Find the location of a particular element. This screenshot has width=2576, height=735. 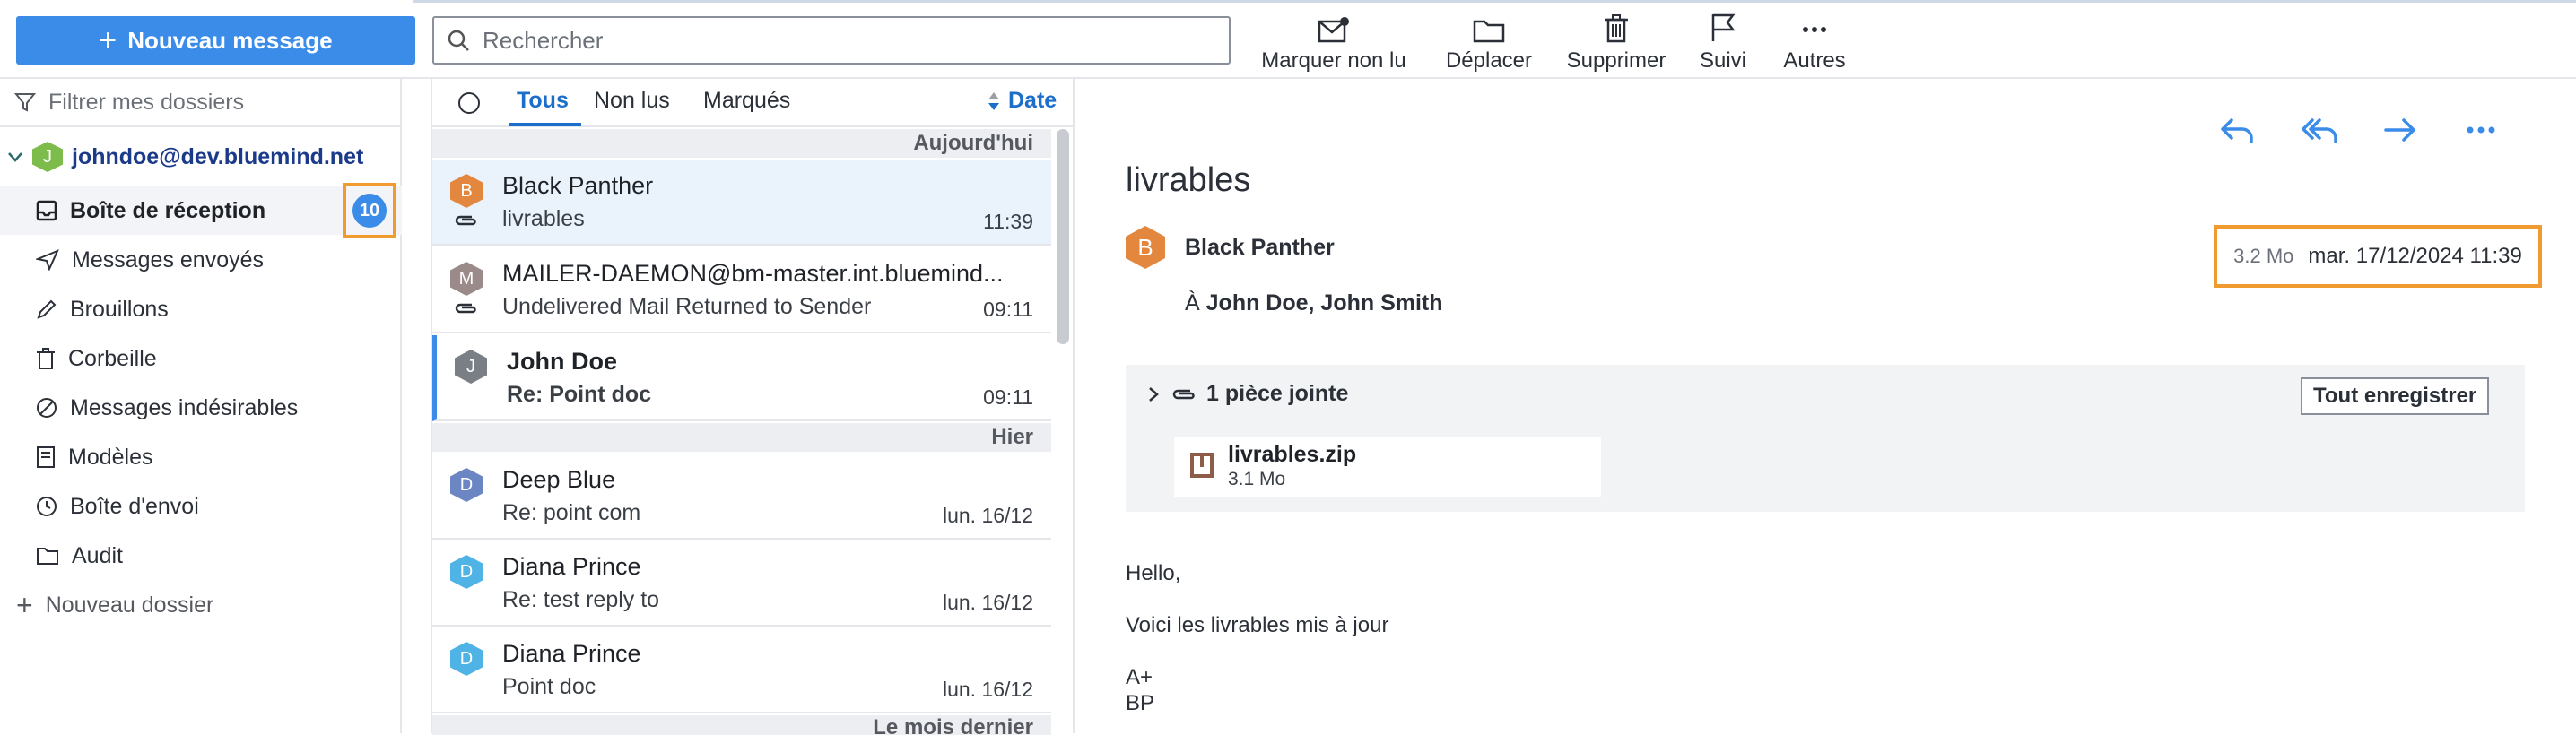

send-icon is located at coordinates (47, 260).